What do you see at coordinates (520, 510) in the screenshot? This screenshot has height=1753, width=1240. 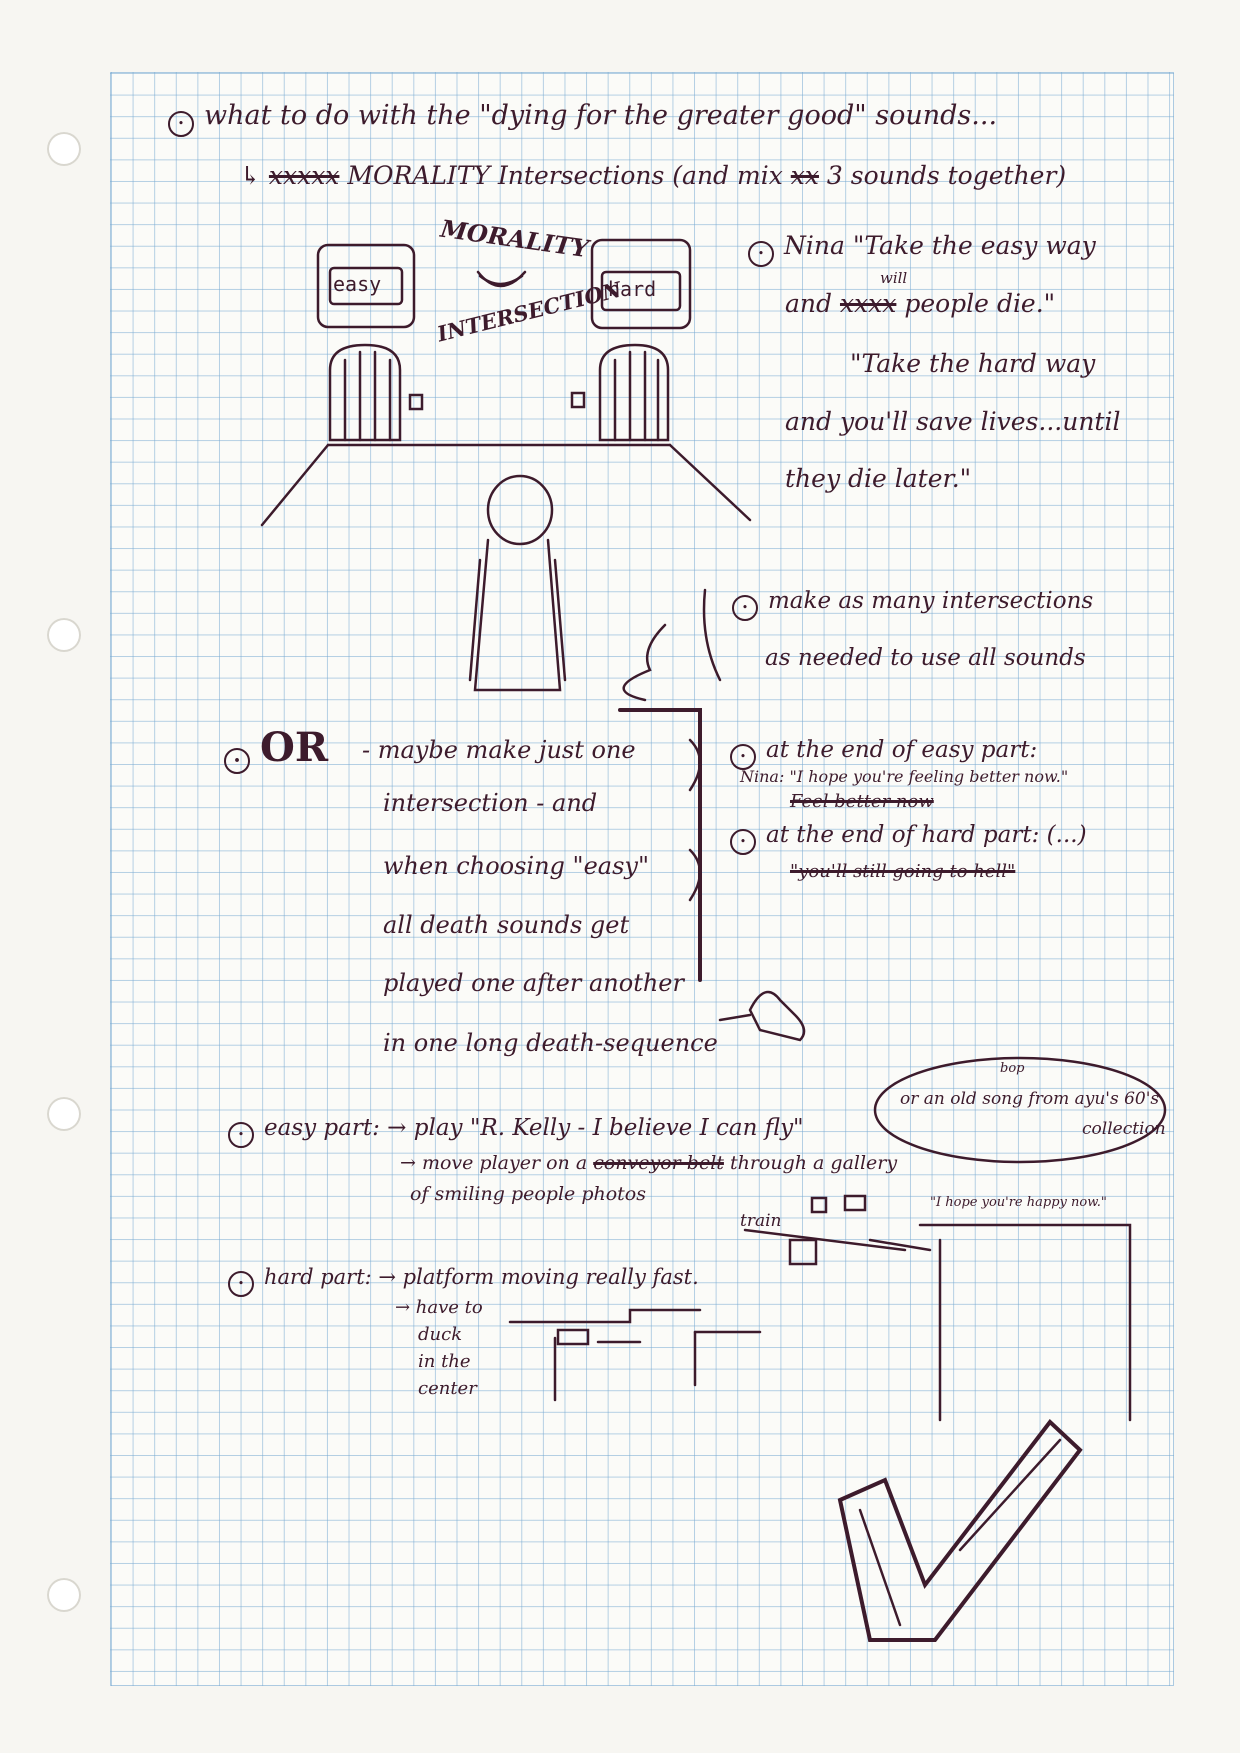 I see `character-head` at bounding box center [520, 510].